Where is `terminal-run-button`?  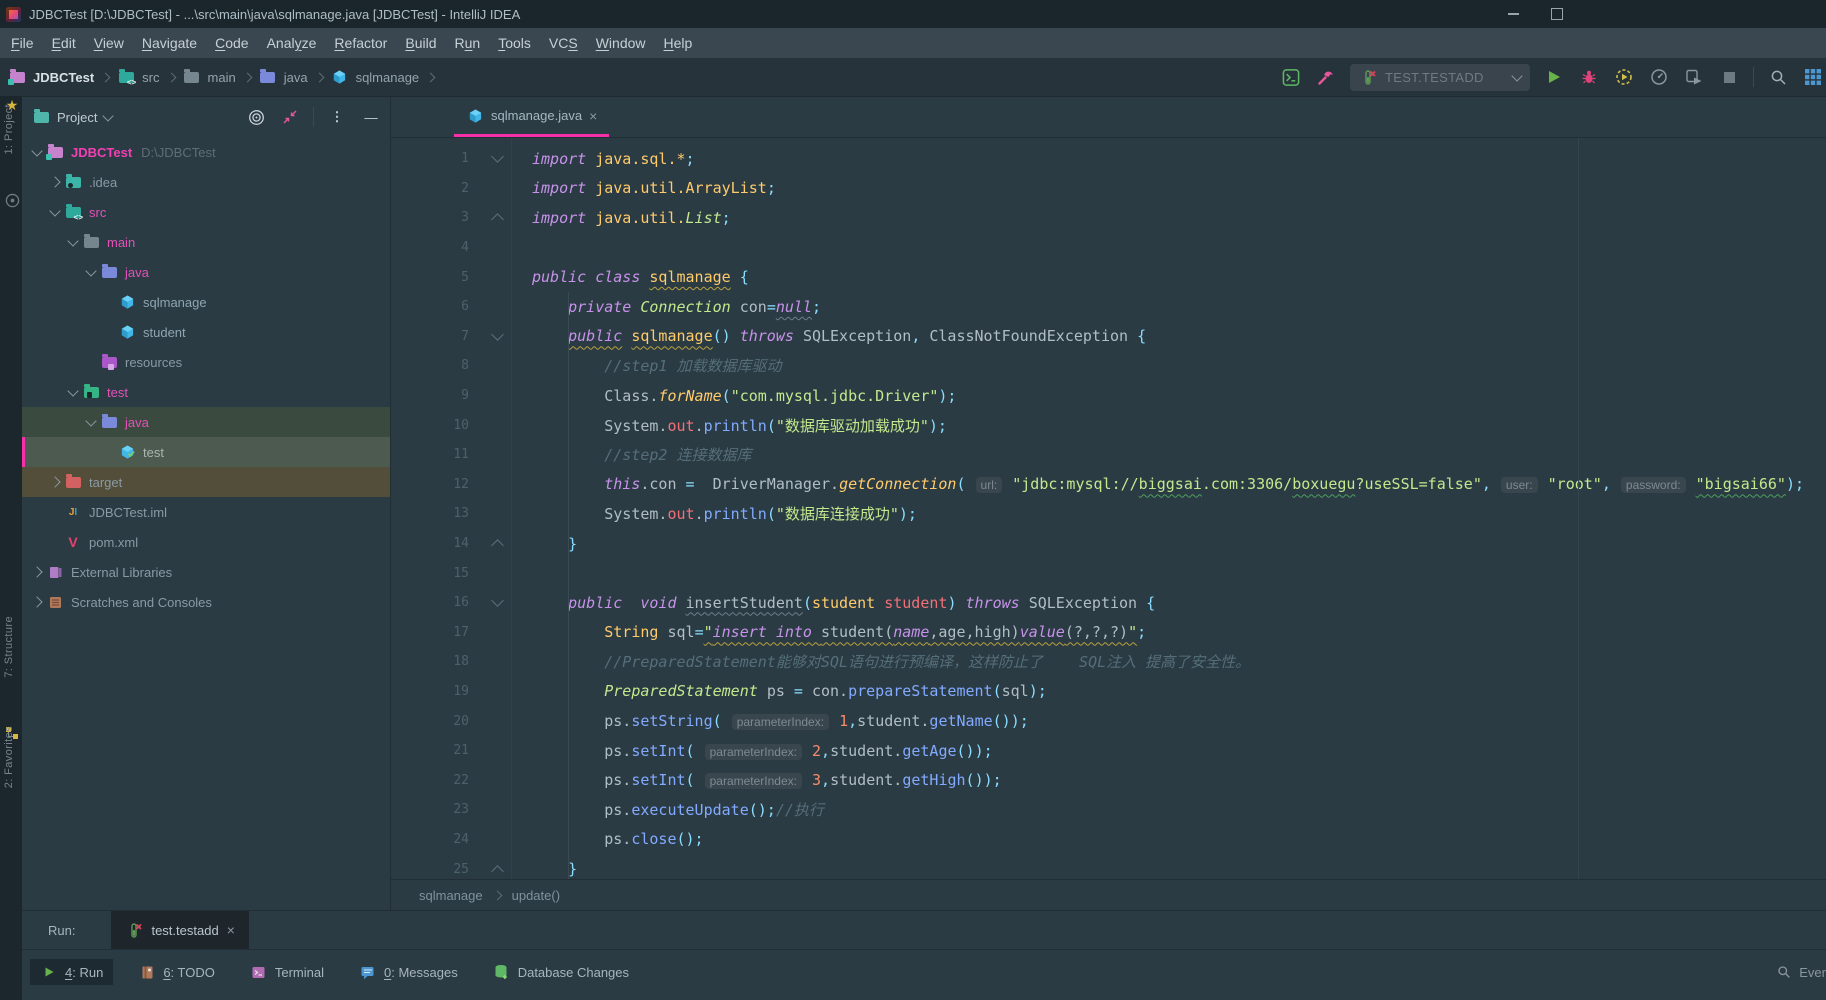
terminal-run-button is located at coordinates (1291, 77).